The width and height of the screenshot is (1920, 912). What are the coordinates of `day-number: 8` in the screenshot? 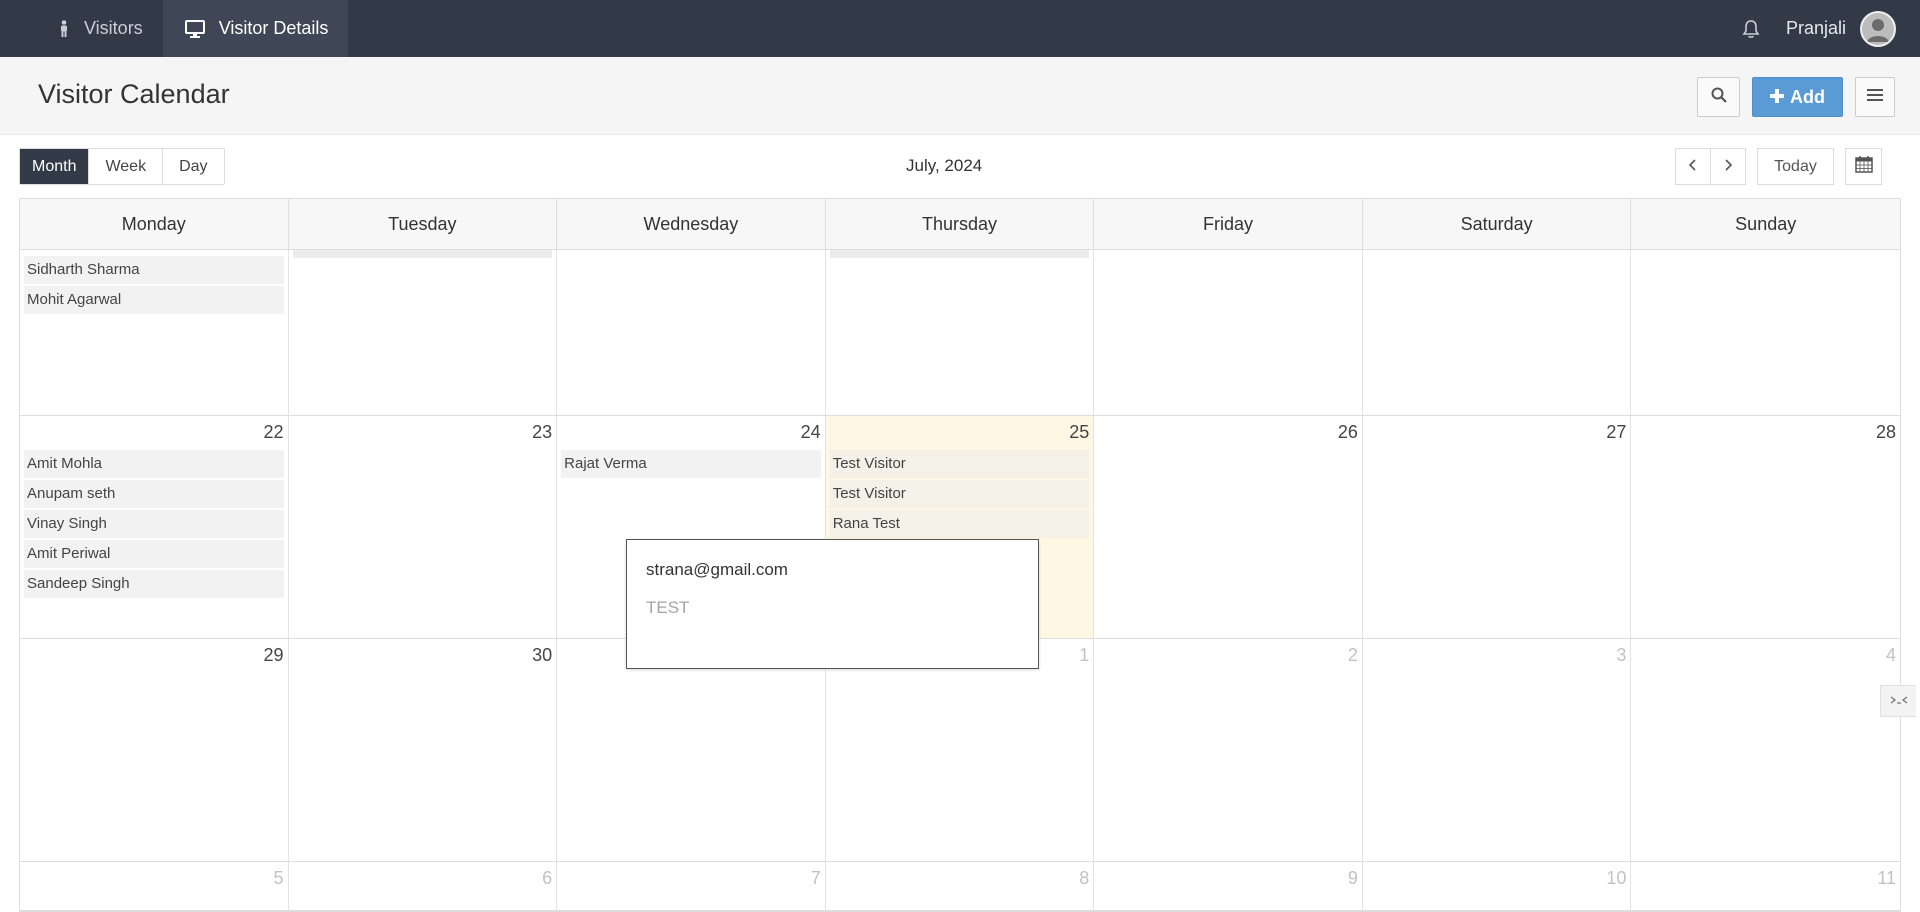 It's located at (1084, 878).